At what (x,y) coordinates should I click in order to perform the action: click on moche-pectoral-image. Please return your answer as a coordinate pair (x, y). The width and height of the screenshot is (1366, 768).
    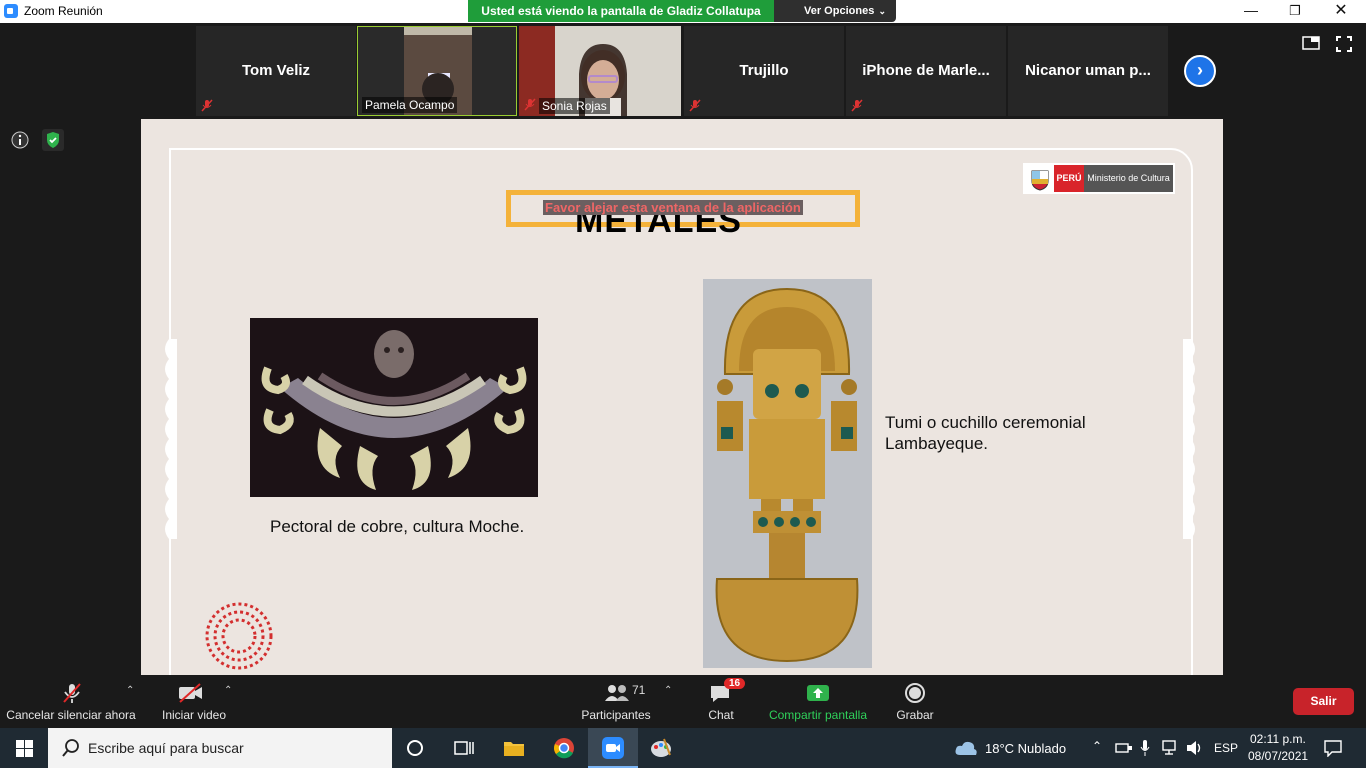
    Looking at the image, I should click on (394, 407).